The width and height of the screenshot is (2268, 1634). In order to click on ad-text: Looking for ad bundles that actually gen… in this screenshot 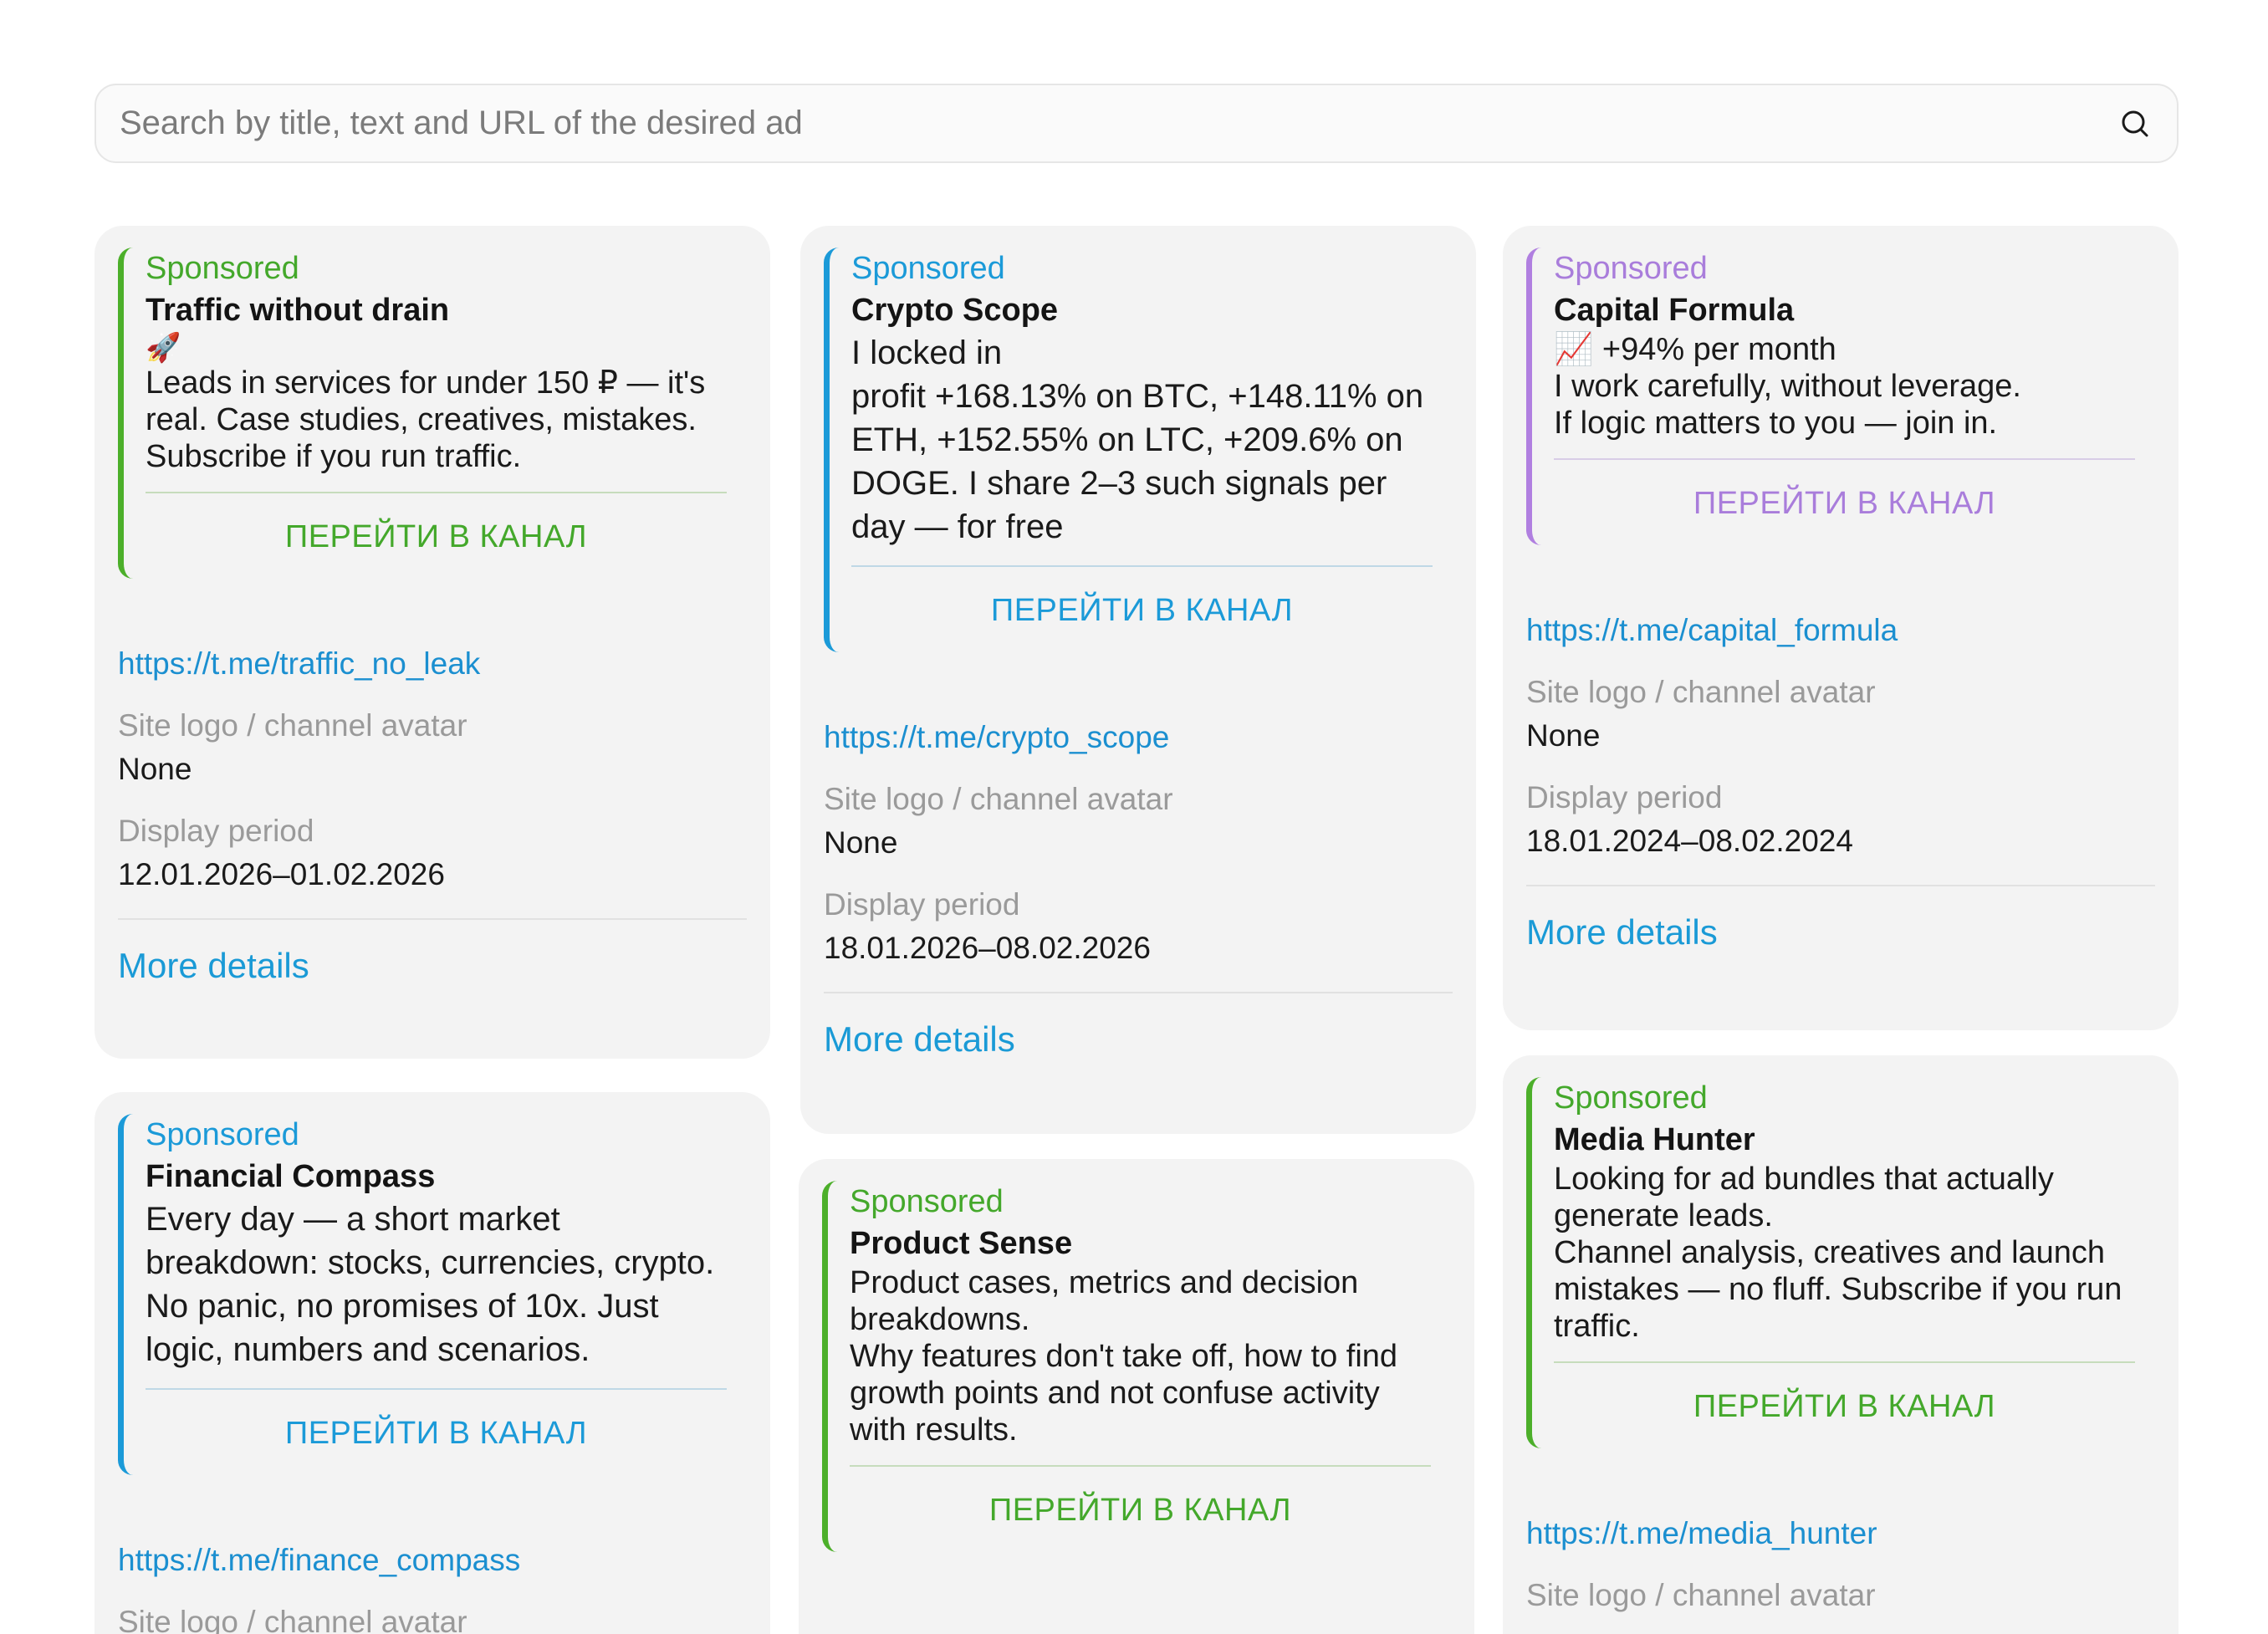, I will do `click(1838, 1253)`.